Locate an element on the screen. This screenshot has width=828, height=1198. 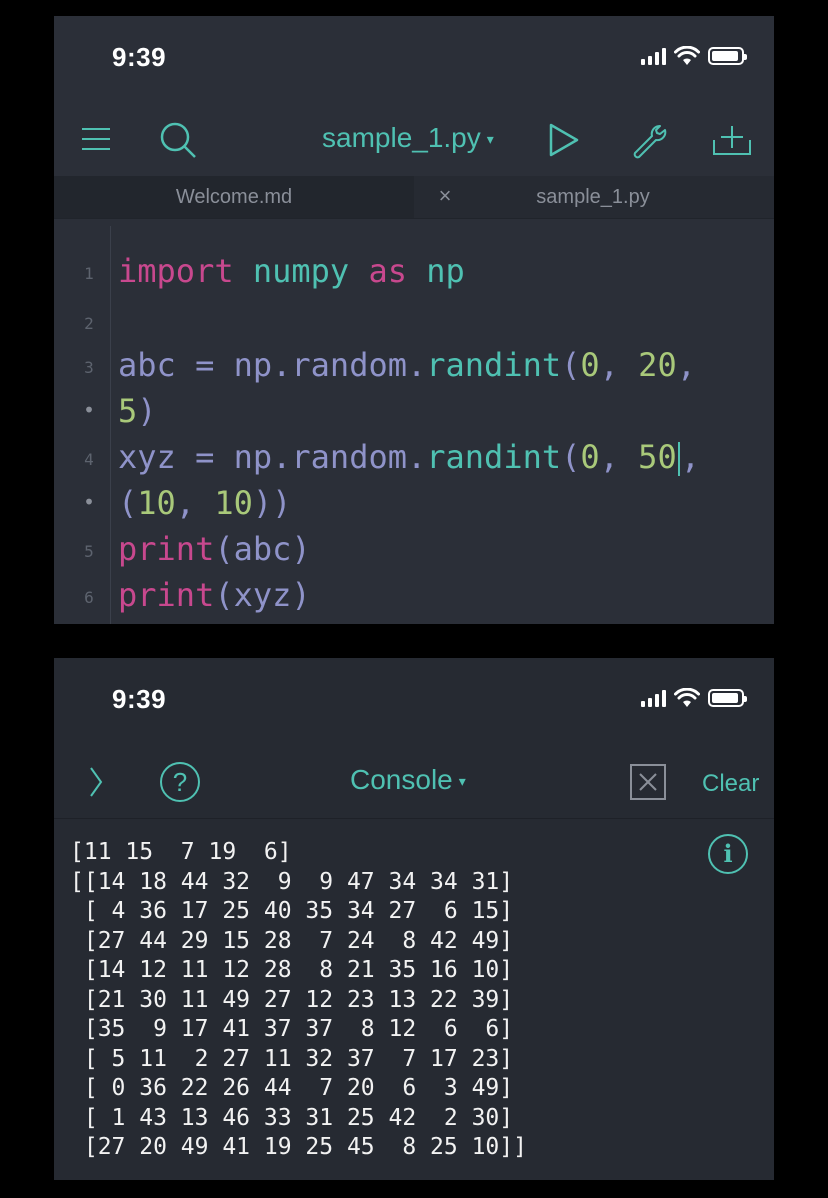
line-number: 1 is located at coordinates (89, 273).